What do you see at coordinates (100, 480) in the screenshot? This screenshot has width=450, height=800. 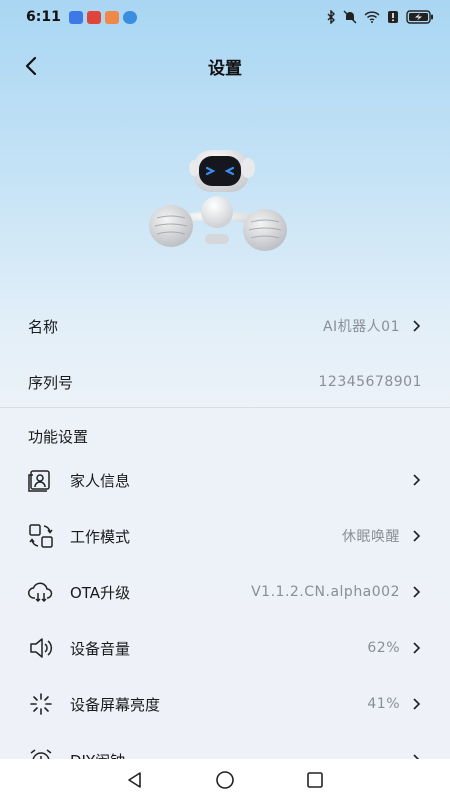 I see `family-info-label: 家人信息` at bounding box center [100, 480].